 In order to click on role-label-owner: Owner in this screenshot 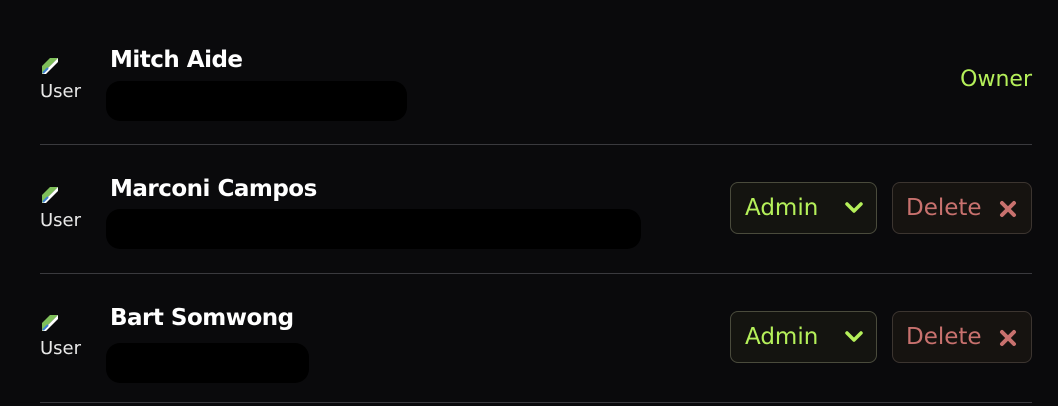, I will do `click(996, 79)`.